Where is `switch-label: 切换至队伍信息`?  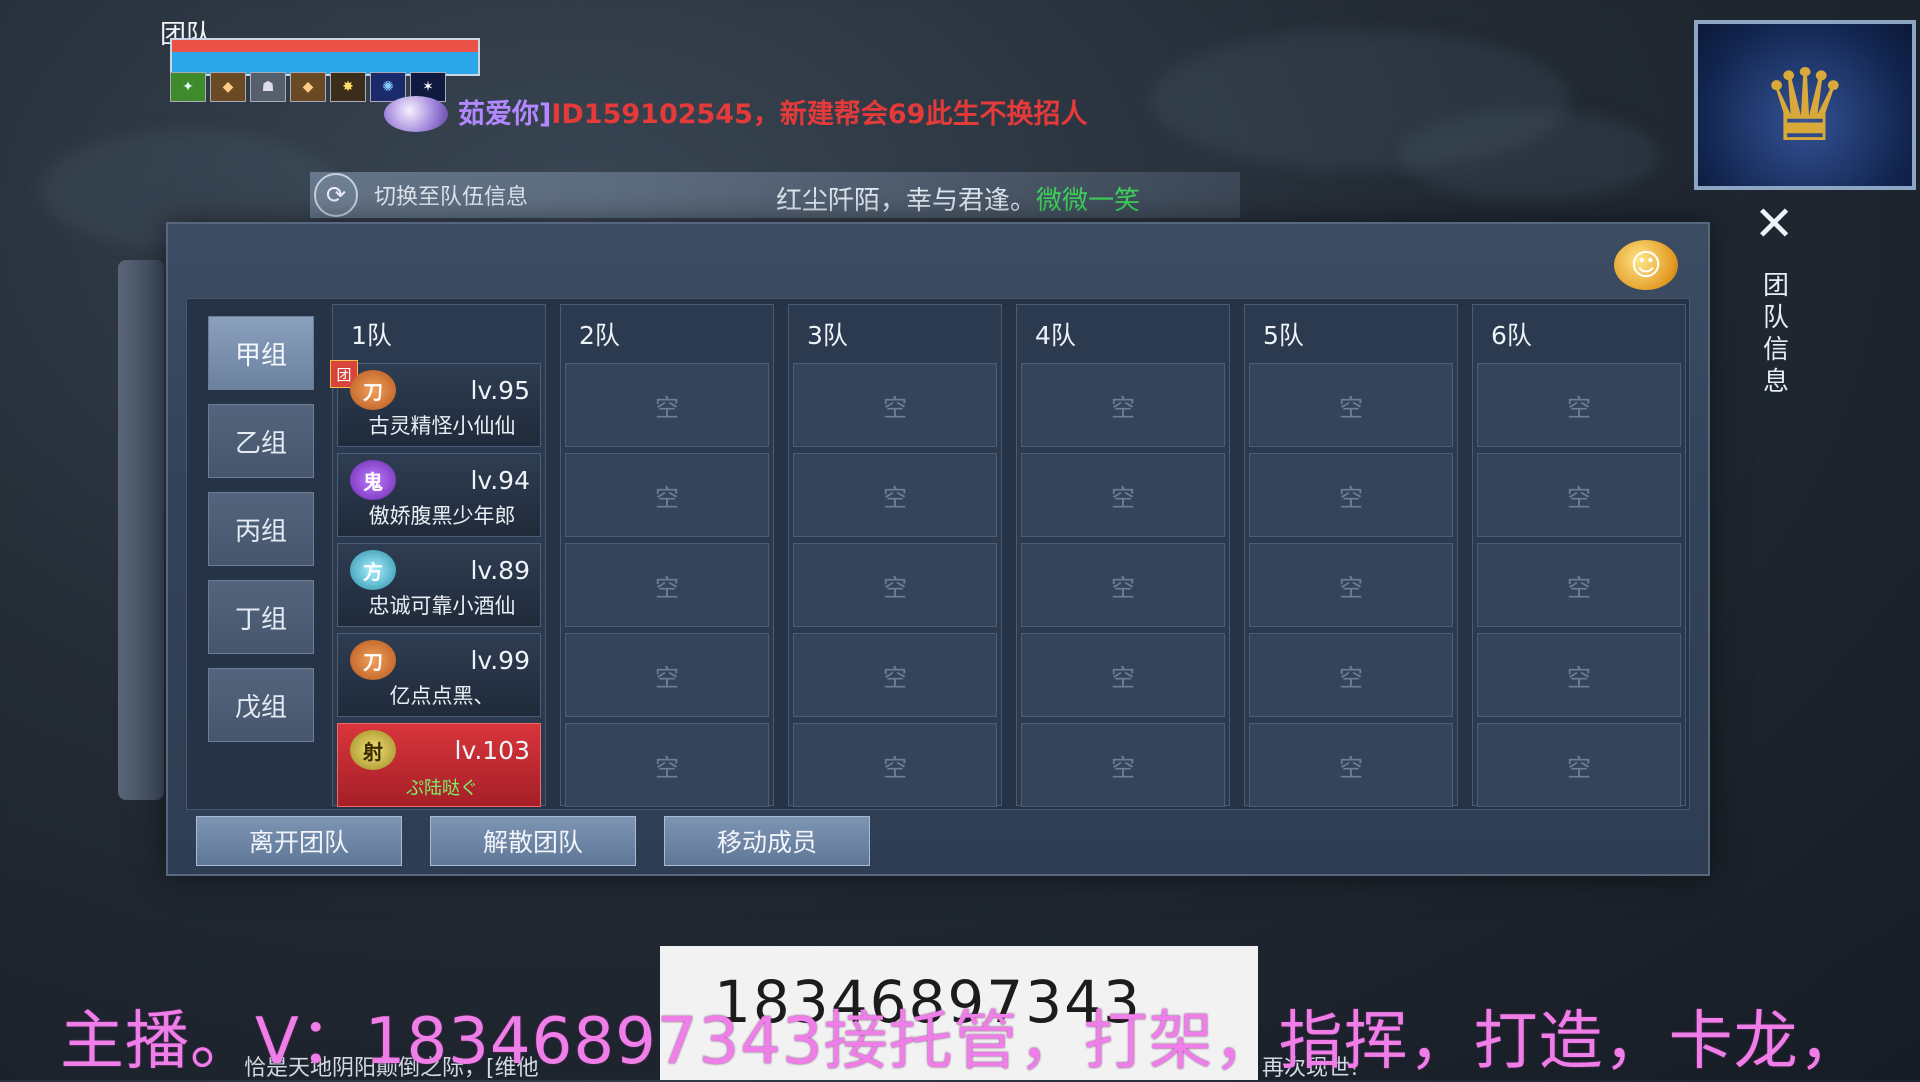
switch-label: 切换至队伍信息 is located at coordinates (451, 195).